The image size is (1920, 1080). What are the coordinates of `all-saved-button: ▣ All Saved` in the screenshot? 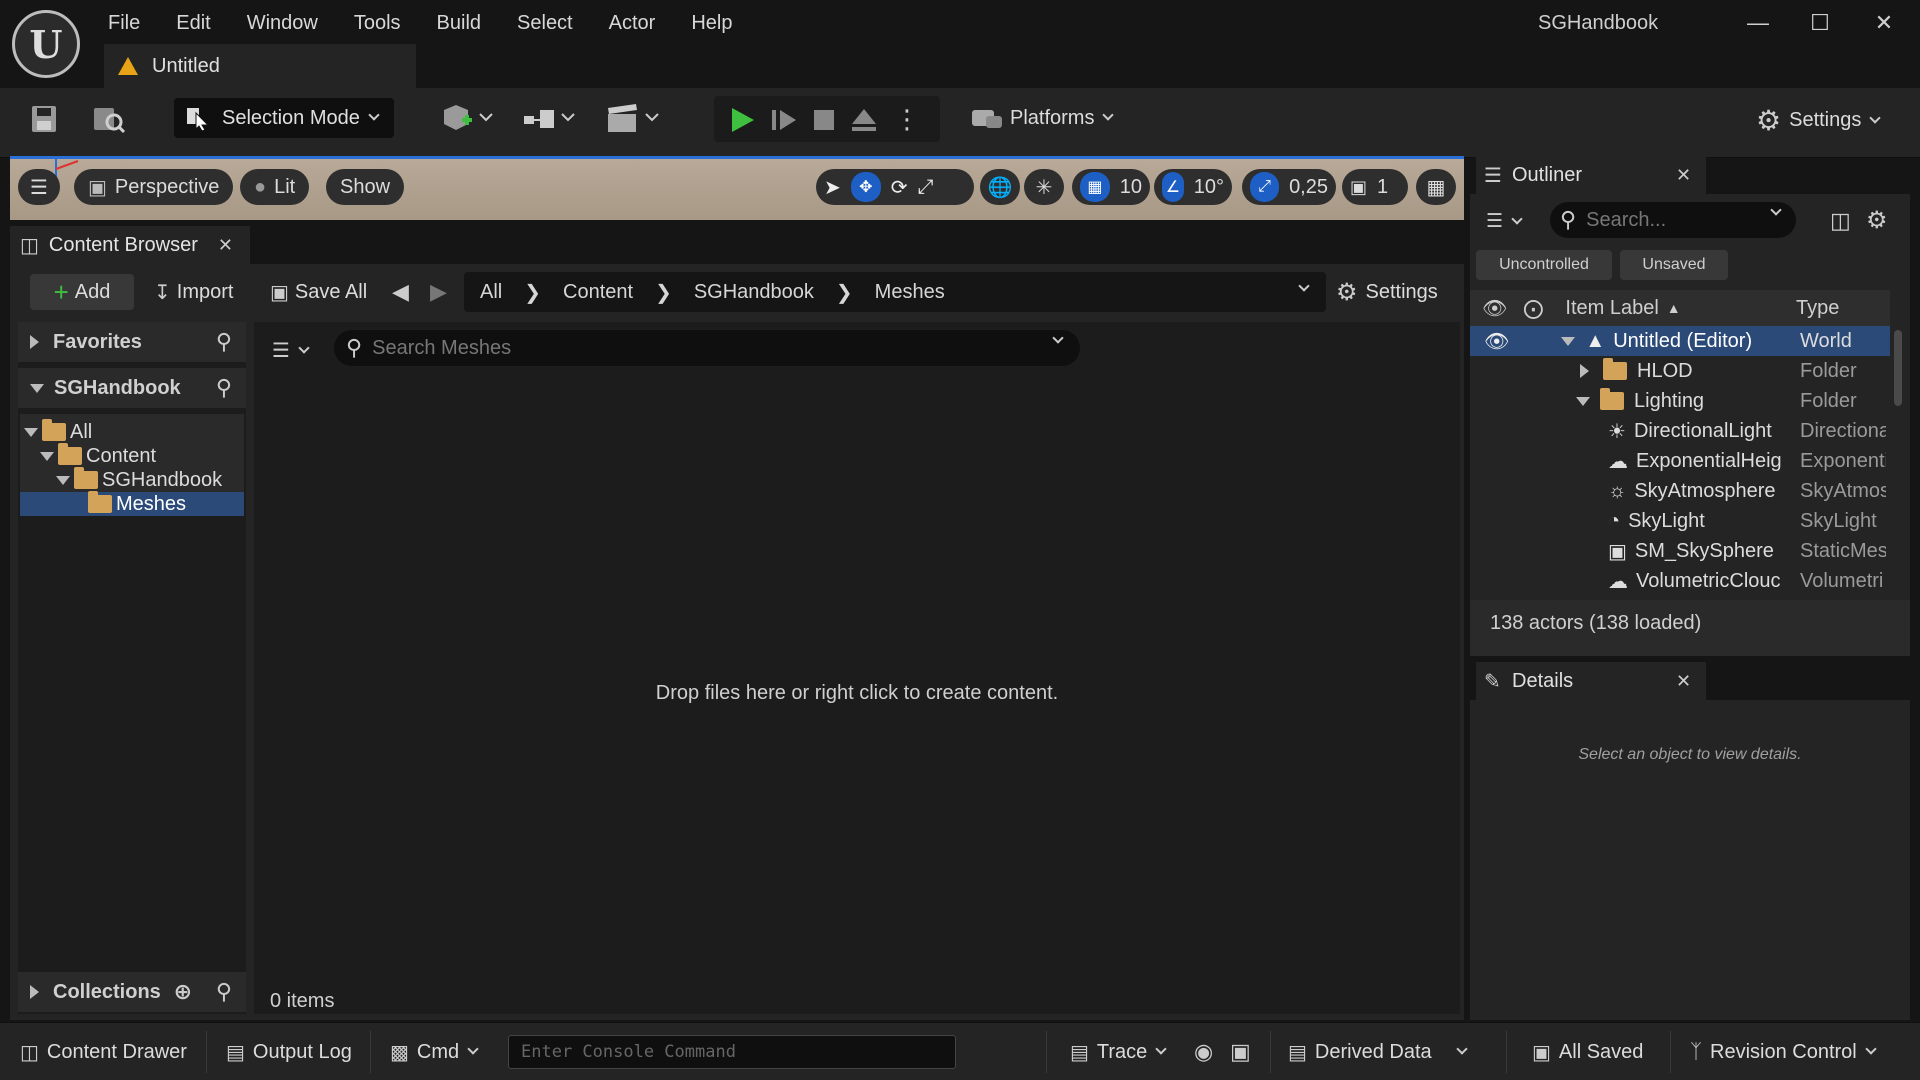 It's located at (1587, 1052).